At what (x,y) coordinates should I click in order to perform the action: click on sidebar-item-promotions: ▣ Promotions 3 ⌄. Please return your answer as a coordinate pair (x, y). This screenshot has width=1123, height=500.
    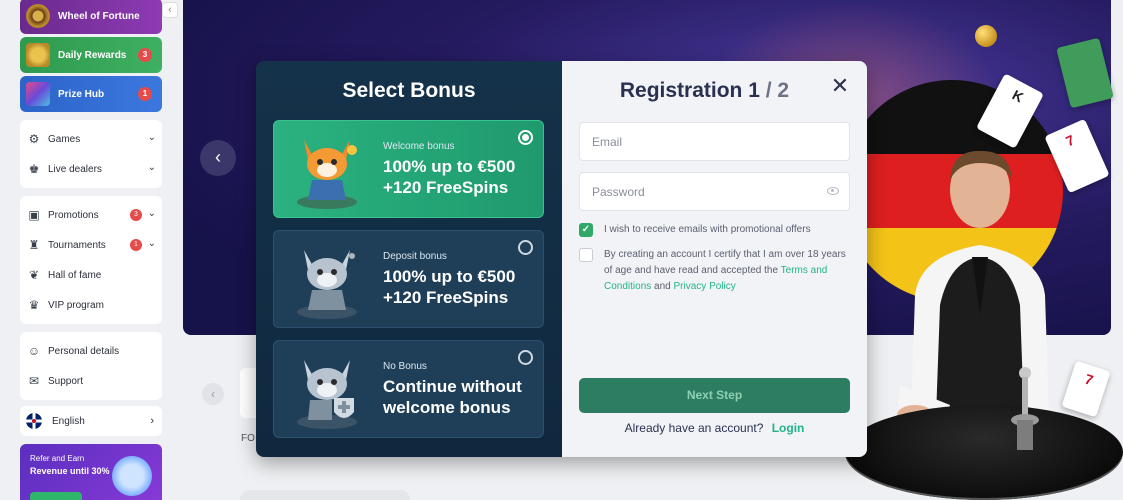
    Looking at the image, I should click on (91, 215).